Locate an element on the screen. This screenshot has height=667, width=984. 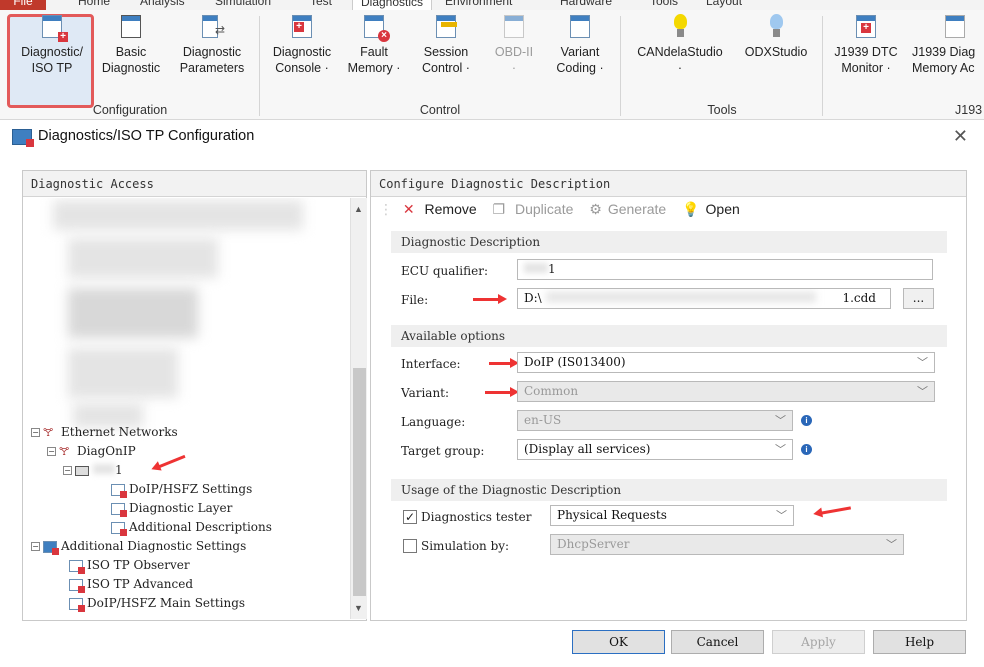
basic-diagnostic-button: Basic Diagnostic is located at coordinates (131, 43).